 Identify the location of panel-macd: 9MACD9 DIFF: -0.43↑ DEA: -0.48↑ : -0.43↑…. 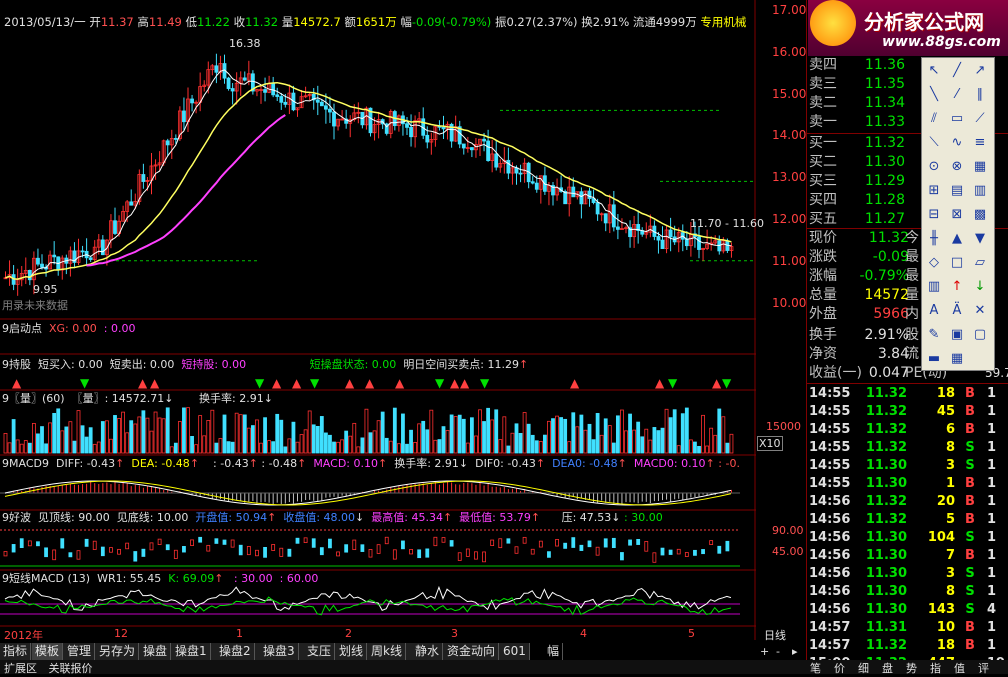
(371, 464).